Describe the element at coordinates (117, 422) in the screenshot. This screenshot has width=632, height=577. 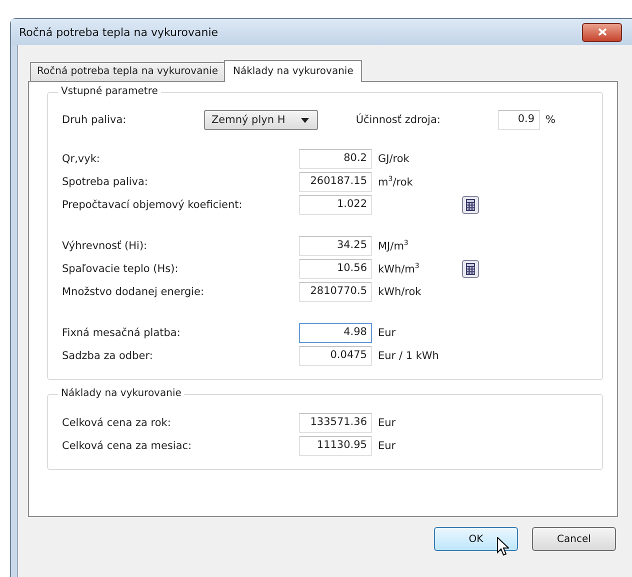
I see `field-label: Celková cena za rok:` at that location.